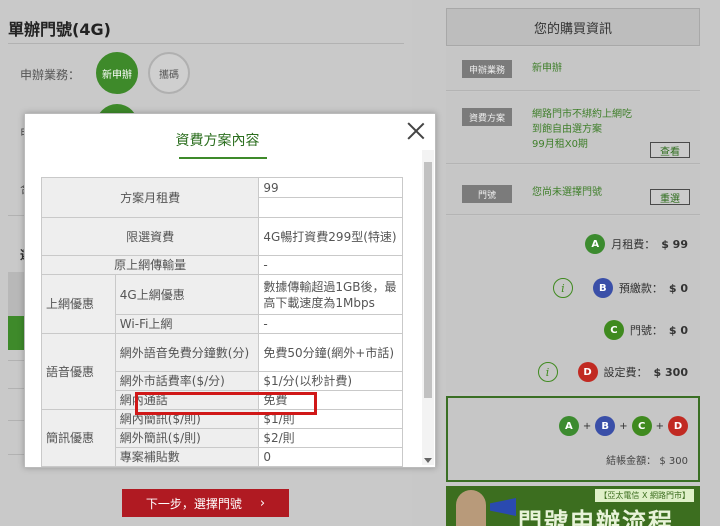  I want to click on row-value: 99, so click(330, 187).